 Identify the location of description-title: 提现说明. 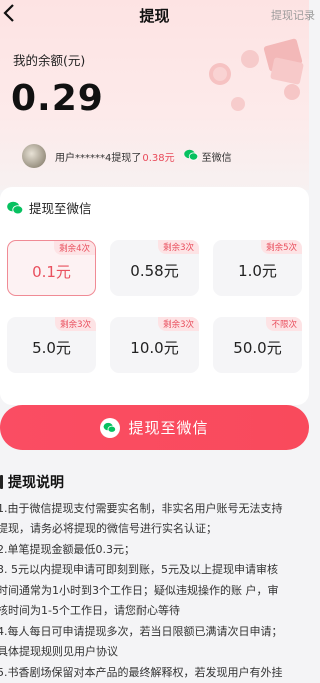
(36, 483).